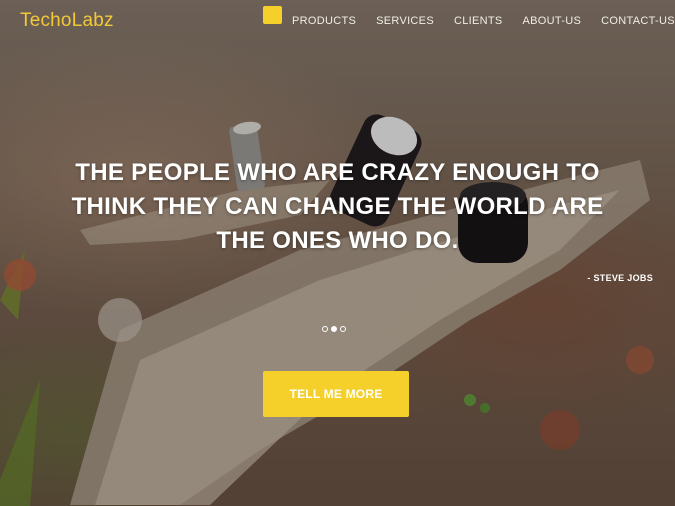 This screenshot has height=506, width=675. What do you see at coordinates (324, 21) in the screenshot?
I see `nav-link-products: PRODUCTS` at bounding box center [324, 21].